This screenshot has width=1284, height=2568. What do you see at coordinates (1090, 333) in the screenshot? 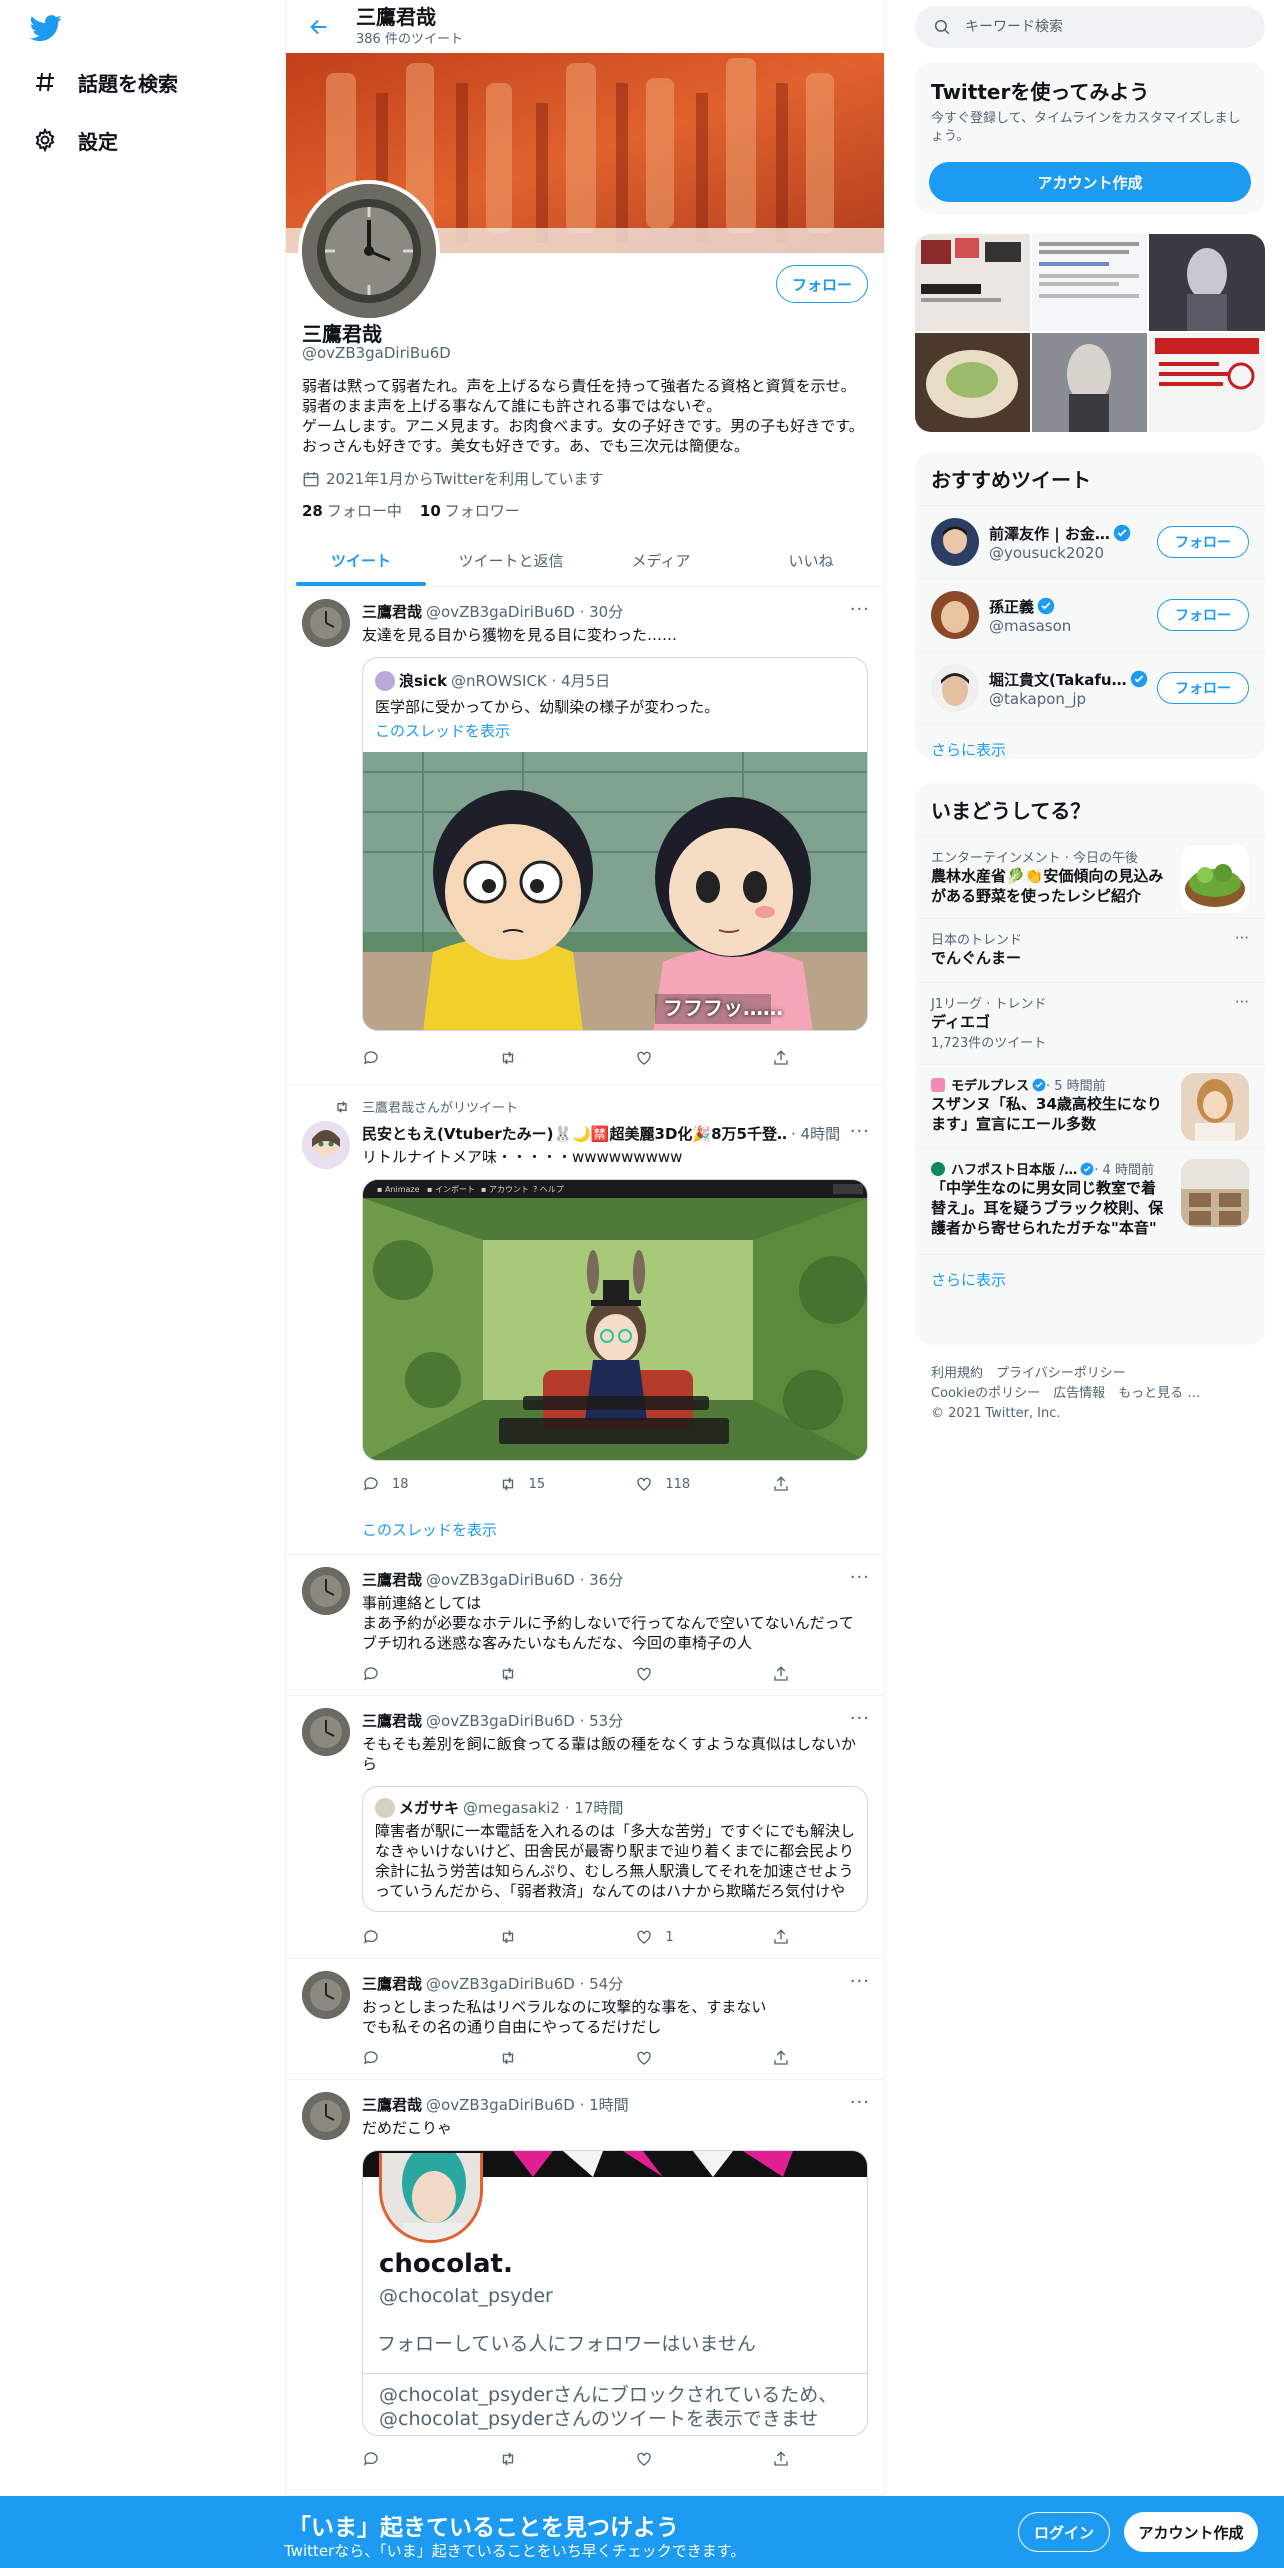
I see `media-gallery` at bounding box center [1090, 333].